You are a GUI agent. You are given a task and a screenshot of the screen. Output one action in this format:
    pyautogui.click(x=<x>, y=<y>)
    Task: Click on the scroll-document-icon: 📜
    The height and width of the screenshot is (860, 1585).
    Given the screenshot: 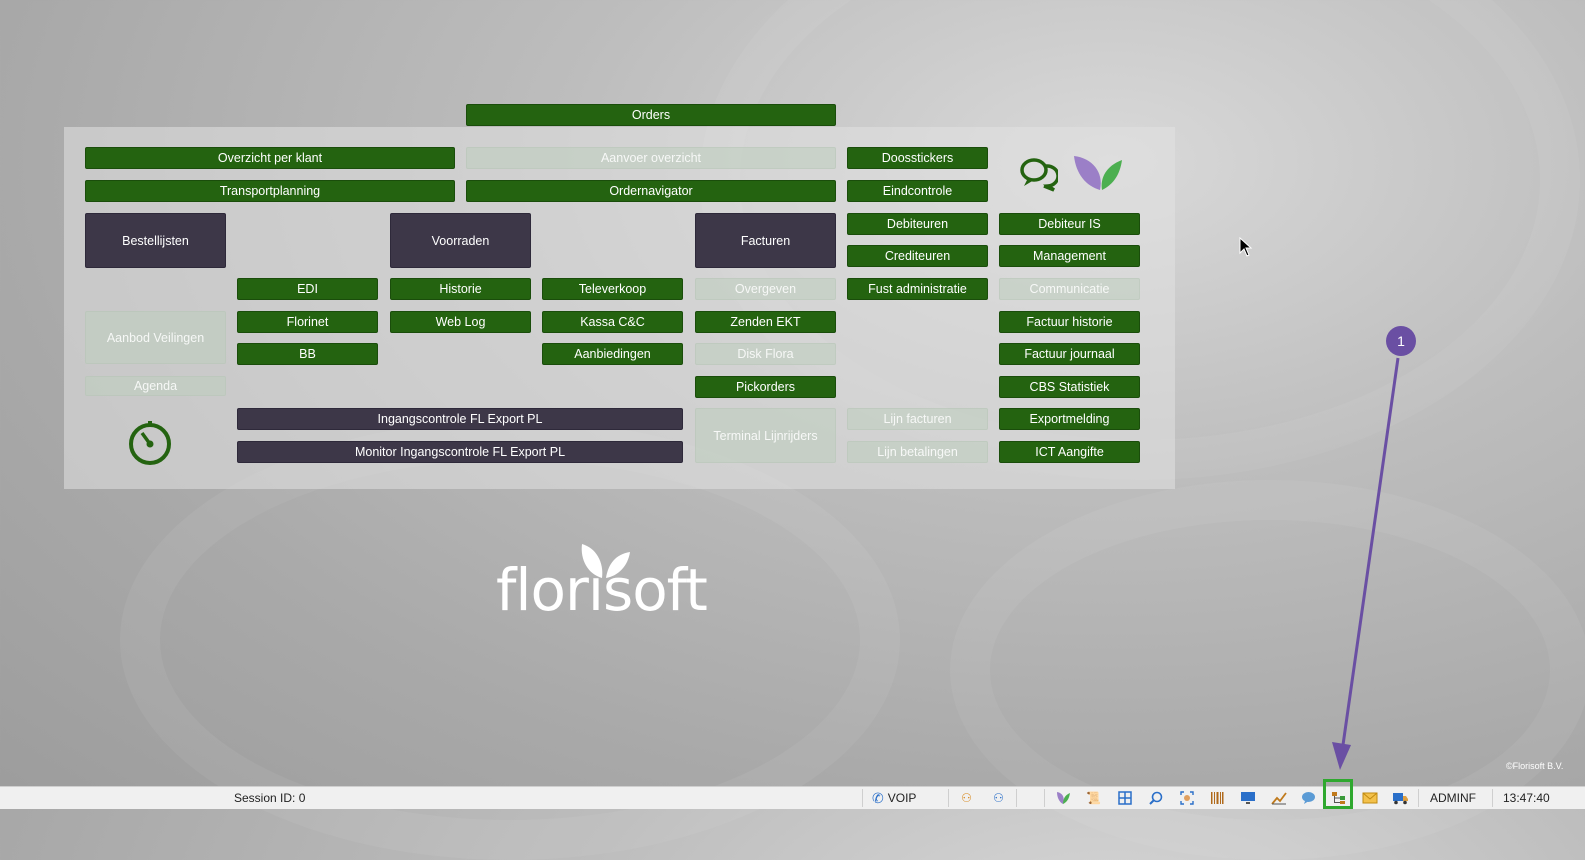 What is the action you would take?
    pyautogui.click(x=1093, y=798)
    